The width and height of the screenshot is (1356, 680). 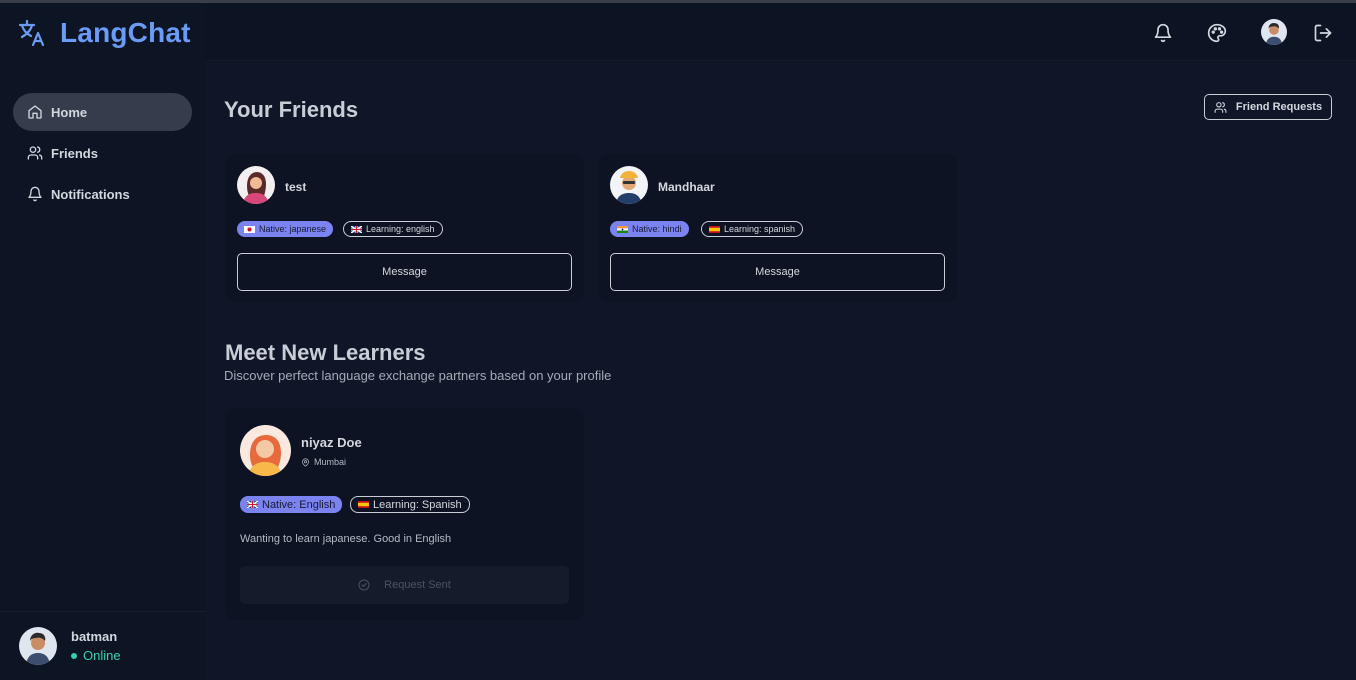 I want to click on current-user-name: batman, so click(x=94, y=636).